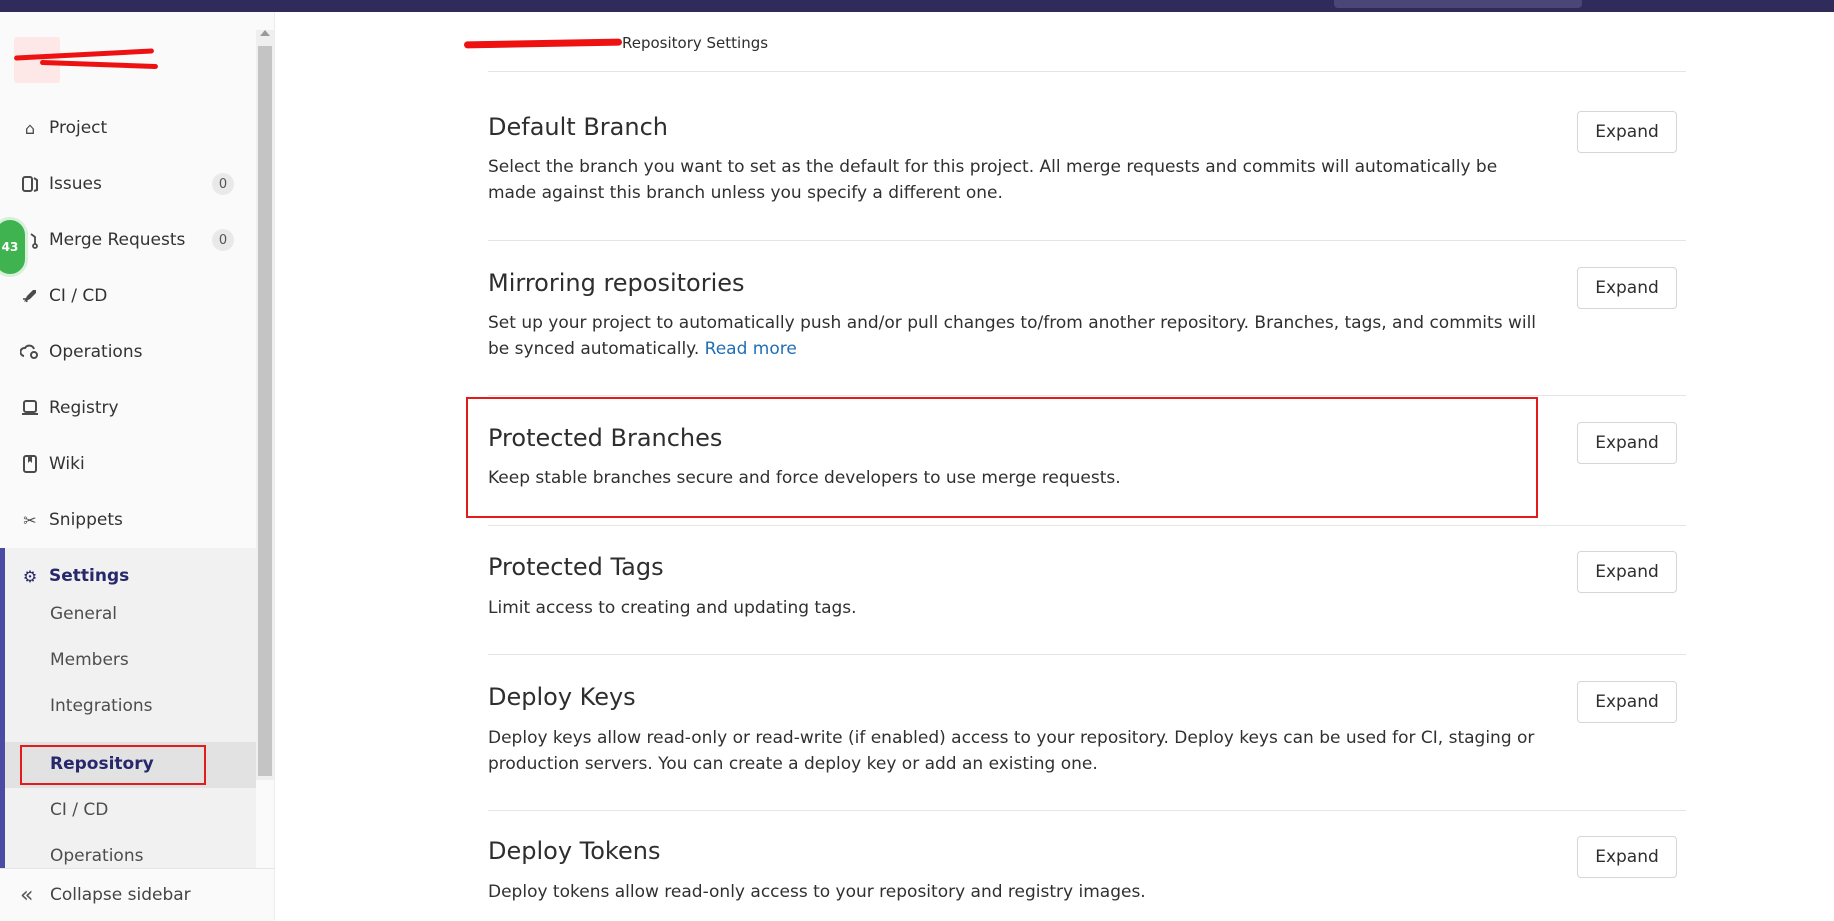 This screenshot has height=921, width=1834. What do you see at coordinates (751, 349) in the screenshot?
I see `read-more-link: Read more` at bounding box center [751, 349].